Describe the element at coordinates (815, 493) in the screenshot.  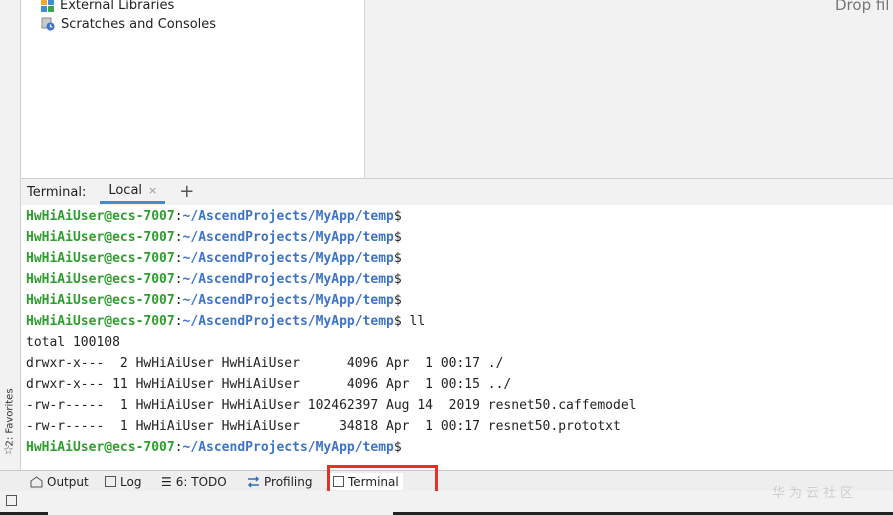
I see `watermark: 华为云社区` at that location.